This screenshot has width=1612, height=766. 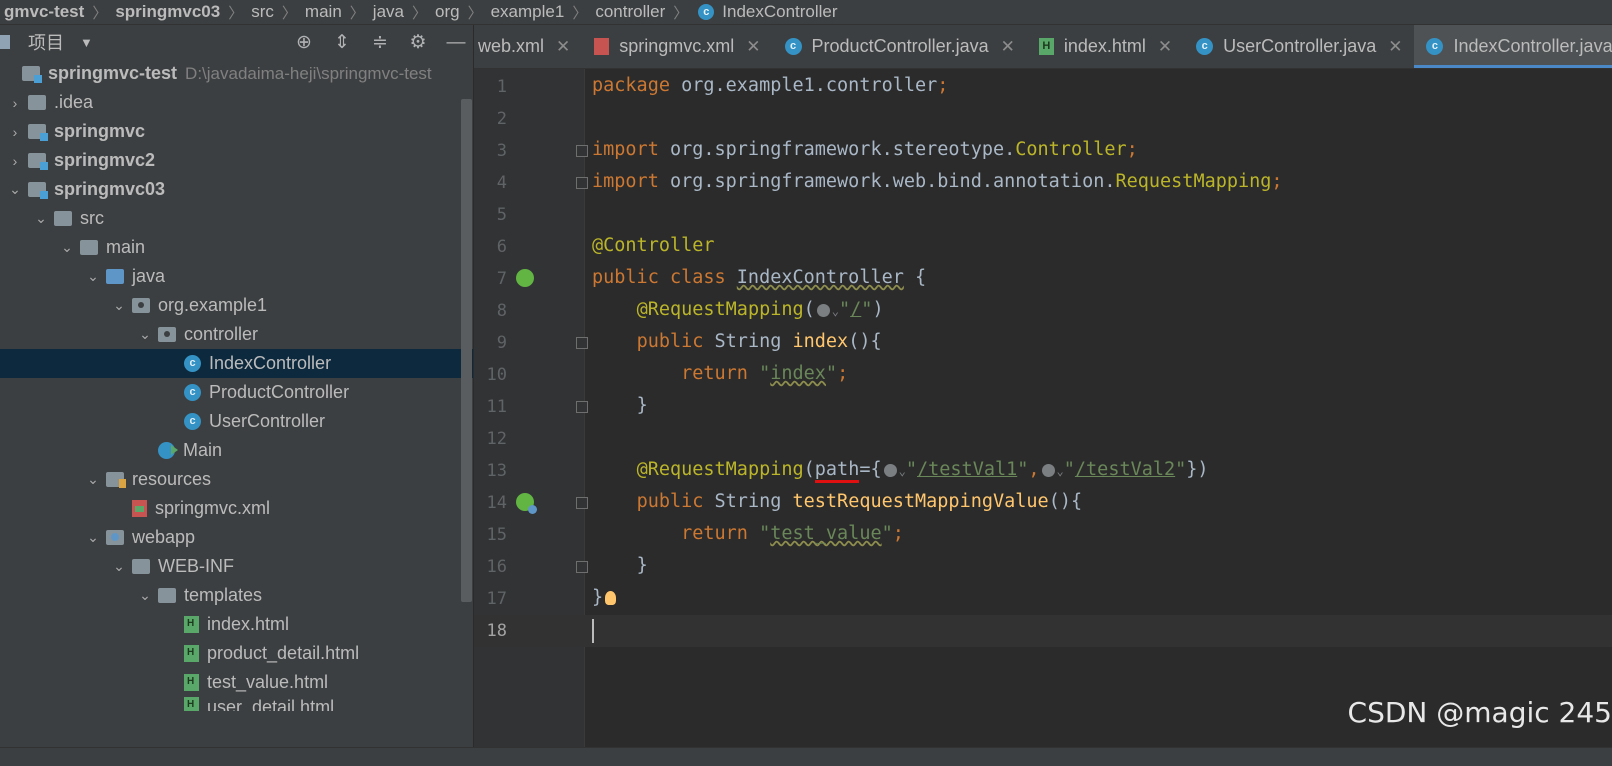 I want to click on breadcrumb-item: springmvc03, so click(x=167, y=12).